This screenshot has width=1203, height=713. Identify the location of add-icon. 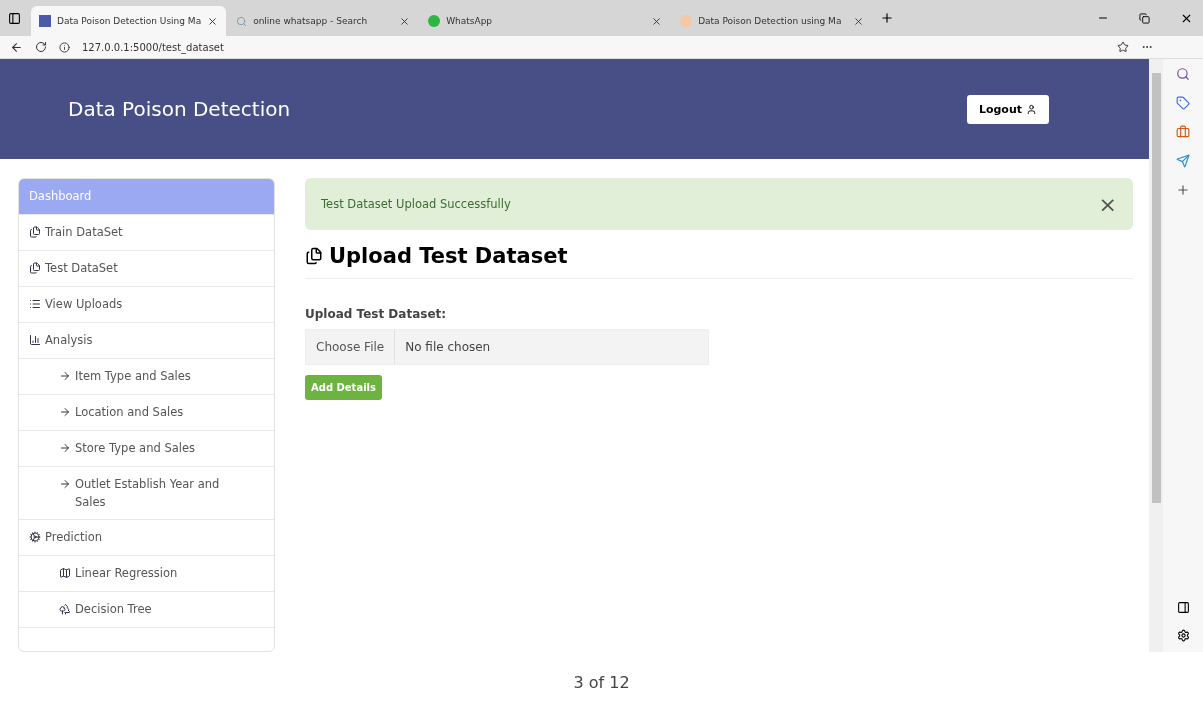
(1183, 190).